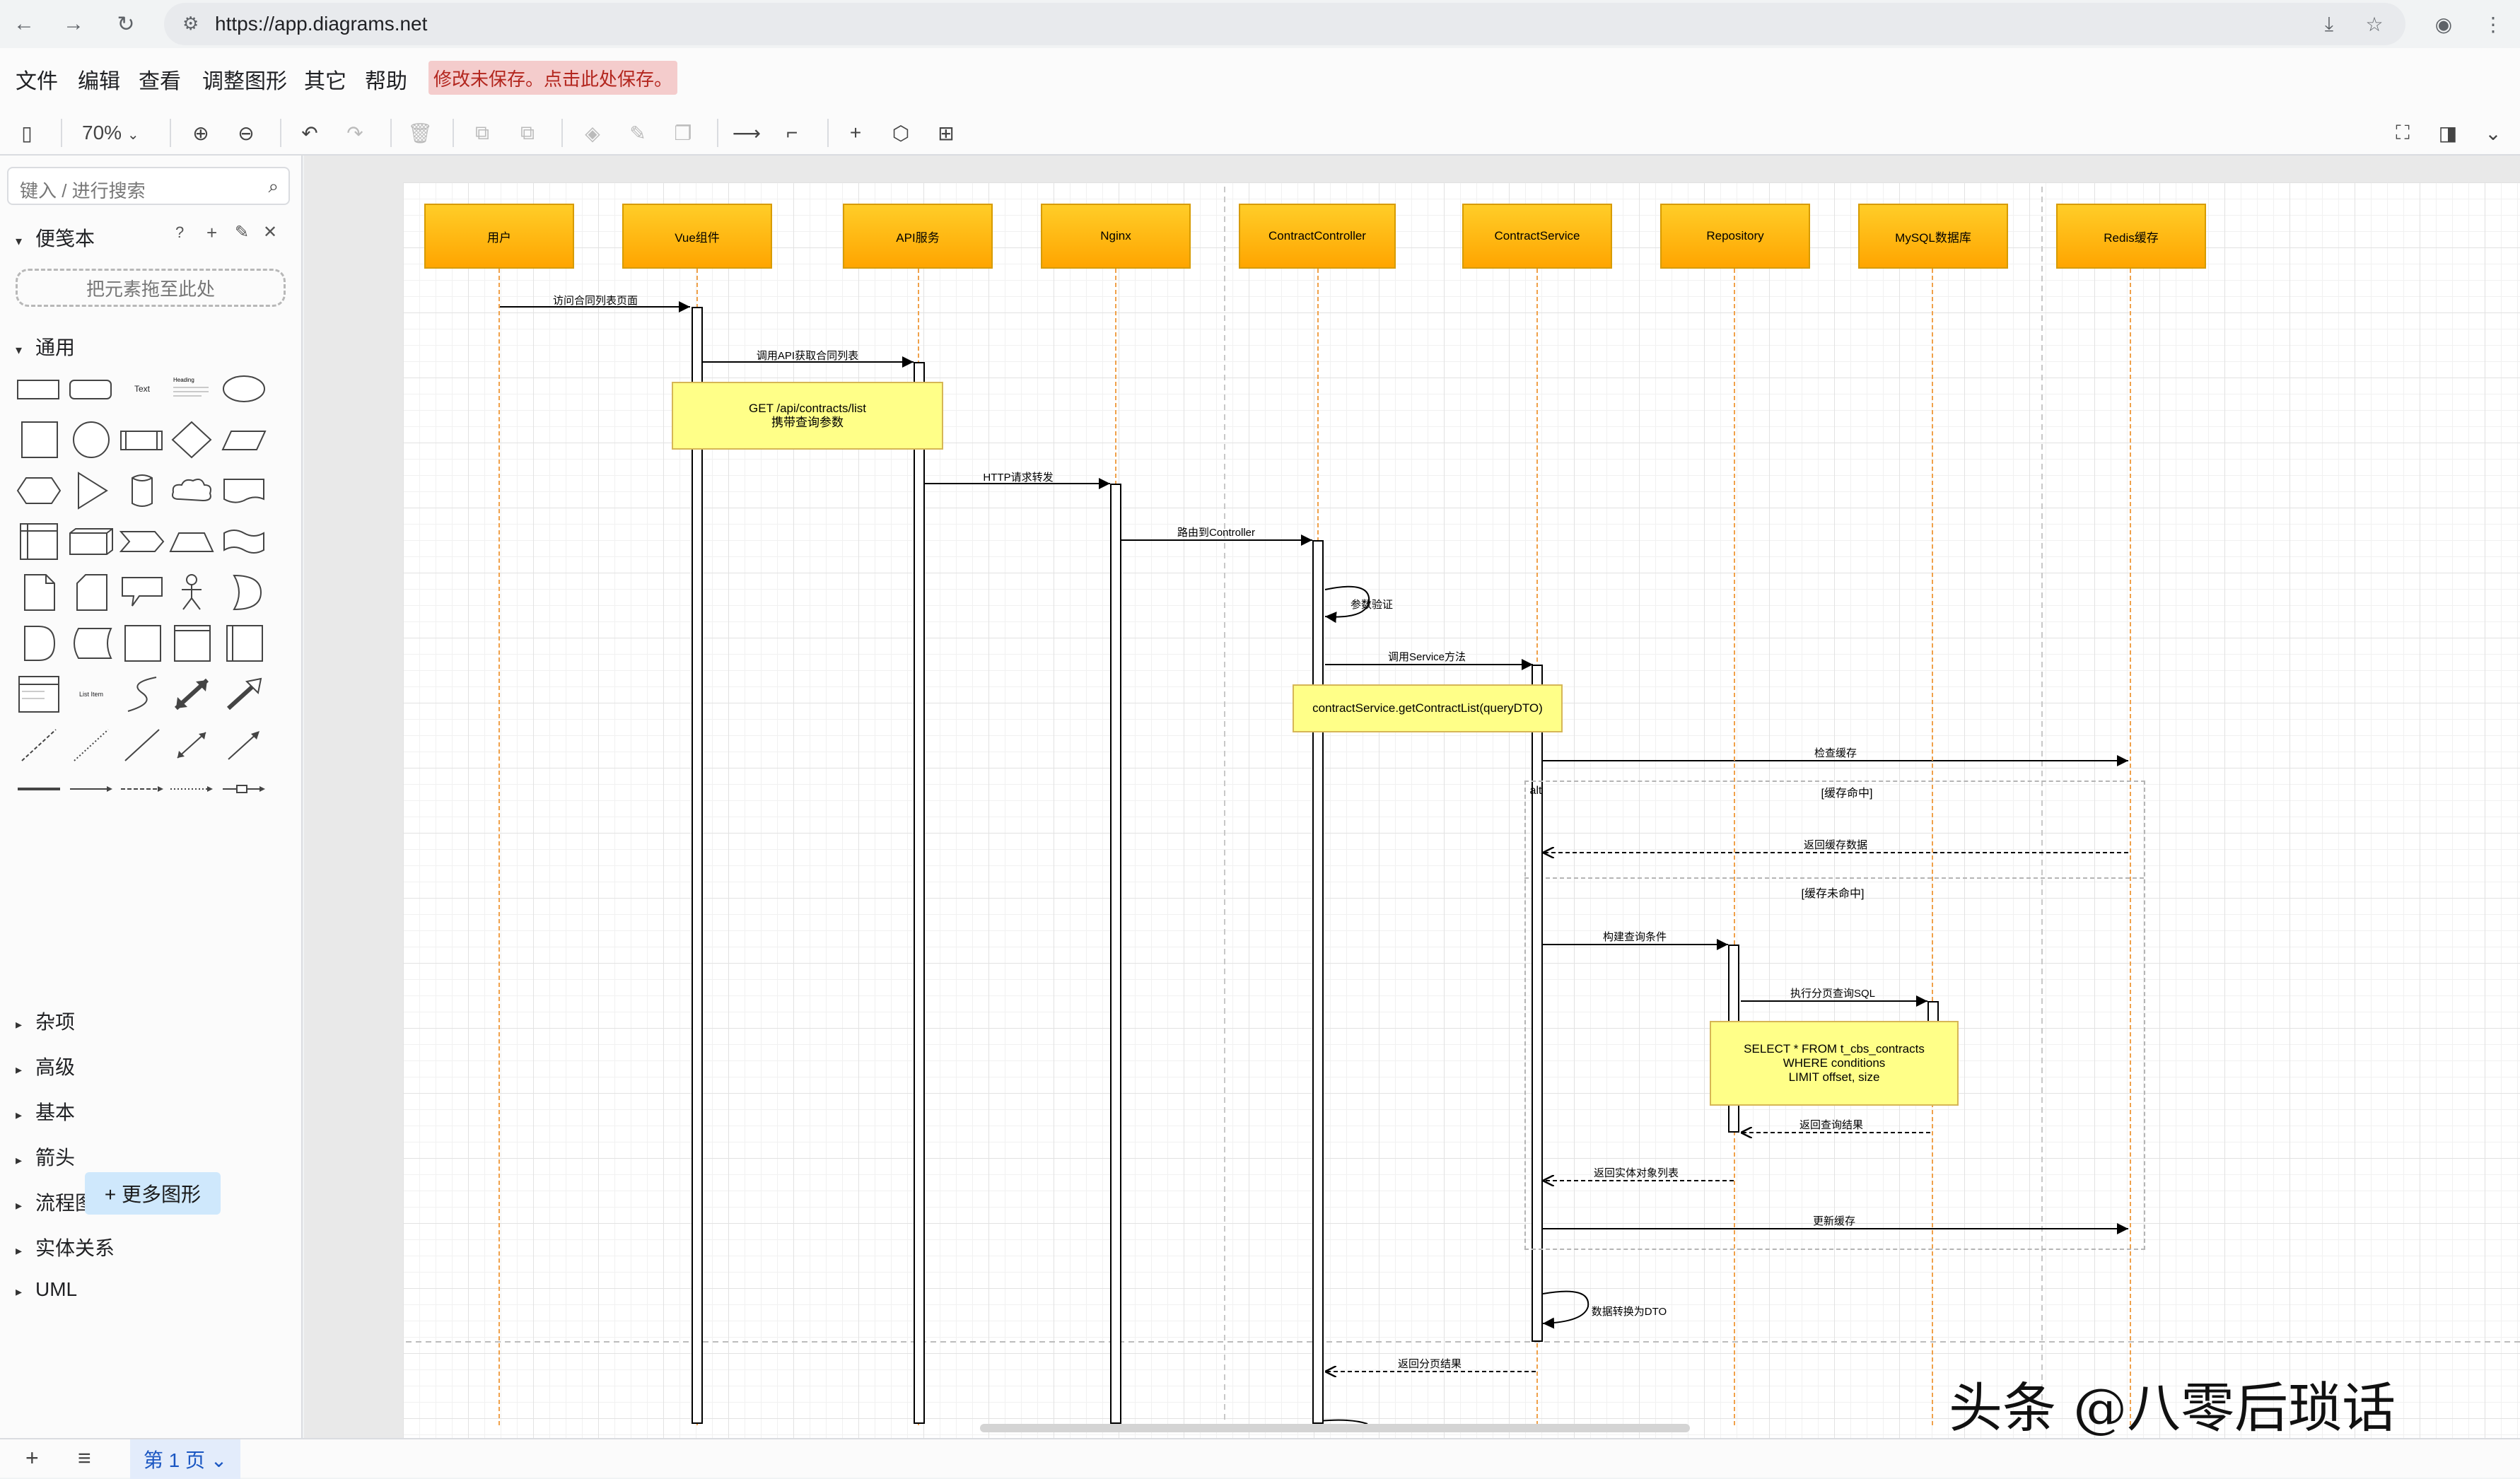 The height and width of the screenshot is (1479, 2520). I want to click on undo-icon: ↶, so click(309, 132).